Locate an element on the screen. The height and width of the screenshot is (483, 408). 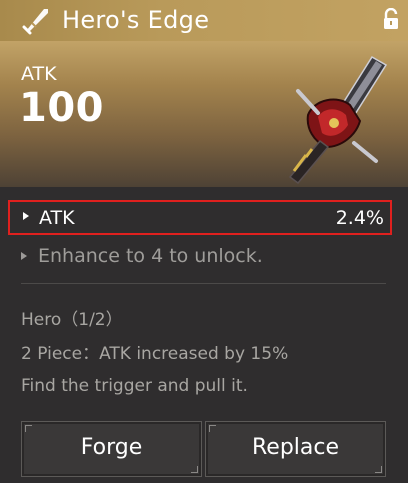
replace-button: Replace is located at coordinates (295, 449).